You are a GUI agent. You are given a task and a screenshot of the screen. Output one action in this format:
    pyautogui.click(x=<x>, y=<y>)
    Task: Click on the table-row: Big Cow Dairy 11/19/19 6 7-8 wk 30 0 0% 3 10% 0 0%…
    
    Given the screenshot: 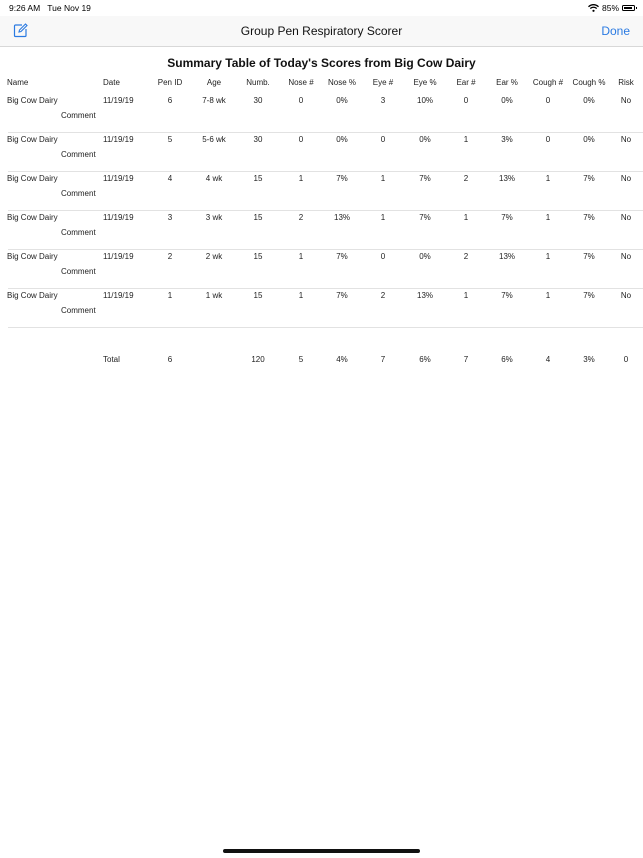 What is the action you would take?
    pyautogui.click(x=321, y=113)
    